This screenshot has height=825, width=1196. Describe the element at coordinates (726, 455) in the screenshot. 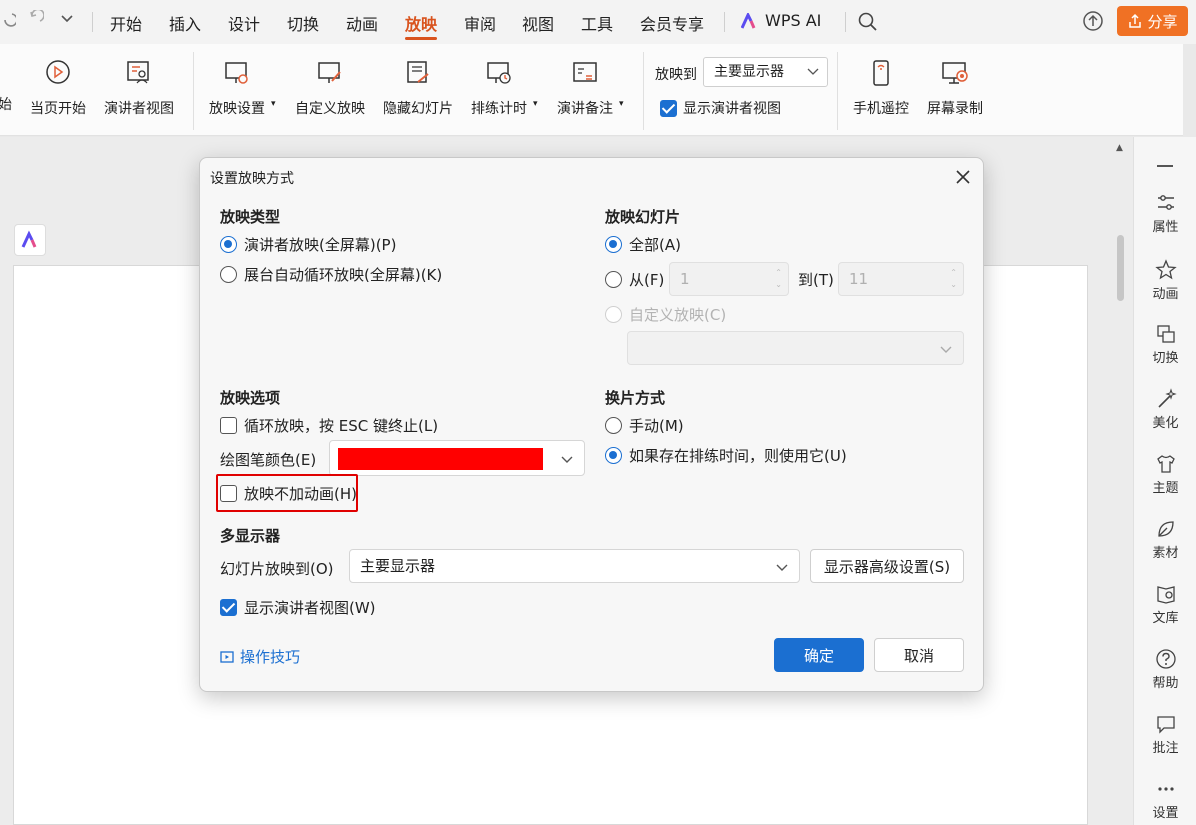

I see `advance-timings-radio: 如果存在排练时间，则使用它(U)` at that location.